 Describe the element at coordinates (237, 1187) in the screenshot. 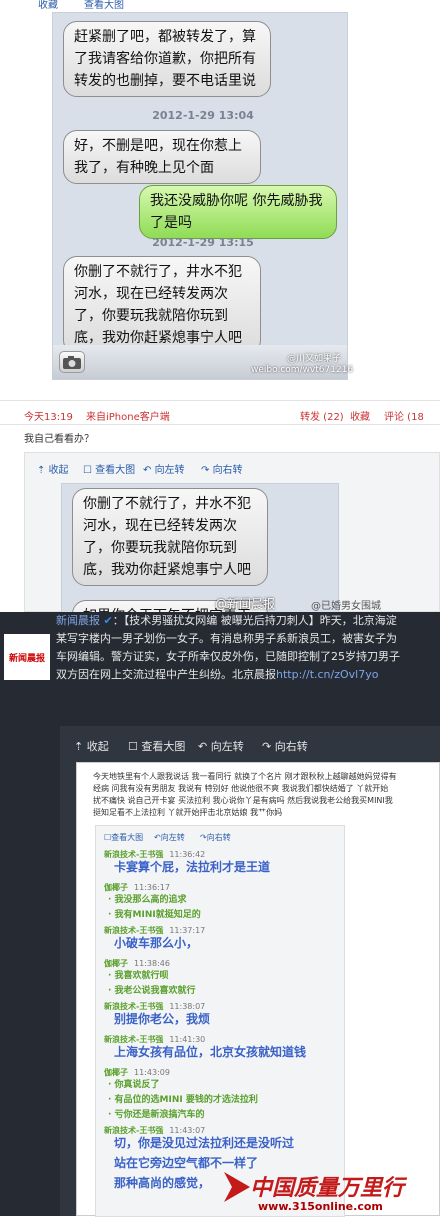

I see `logo-icon` at that location.